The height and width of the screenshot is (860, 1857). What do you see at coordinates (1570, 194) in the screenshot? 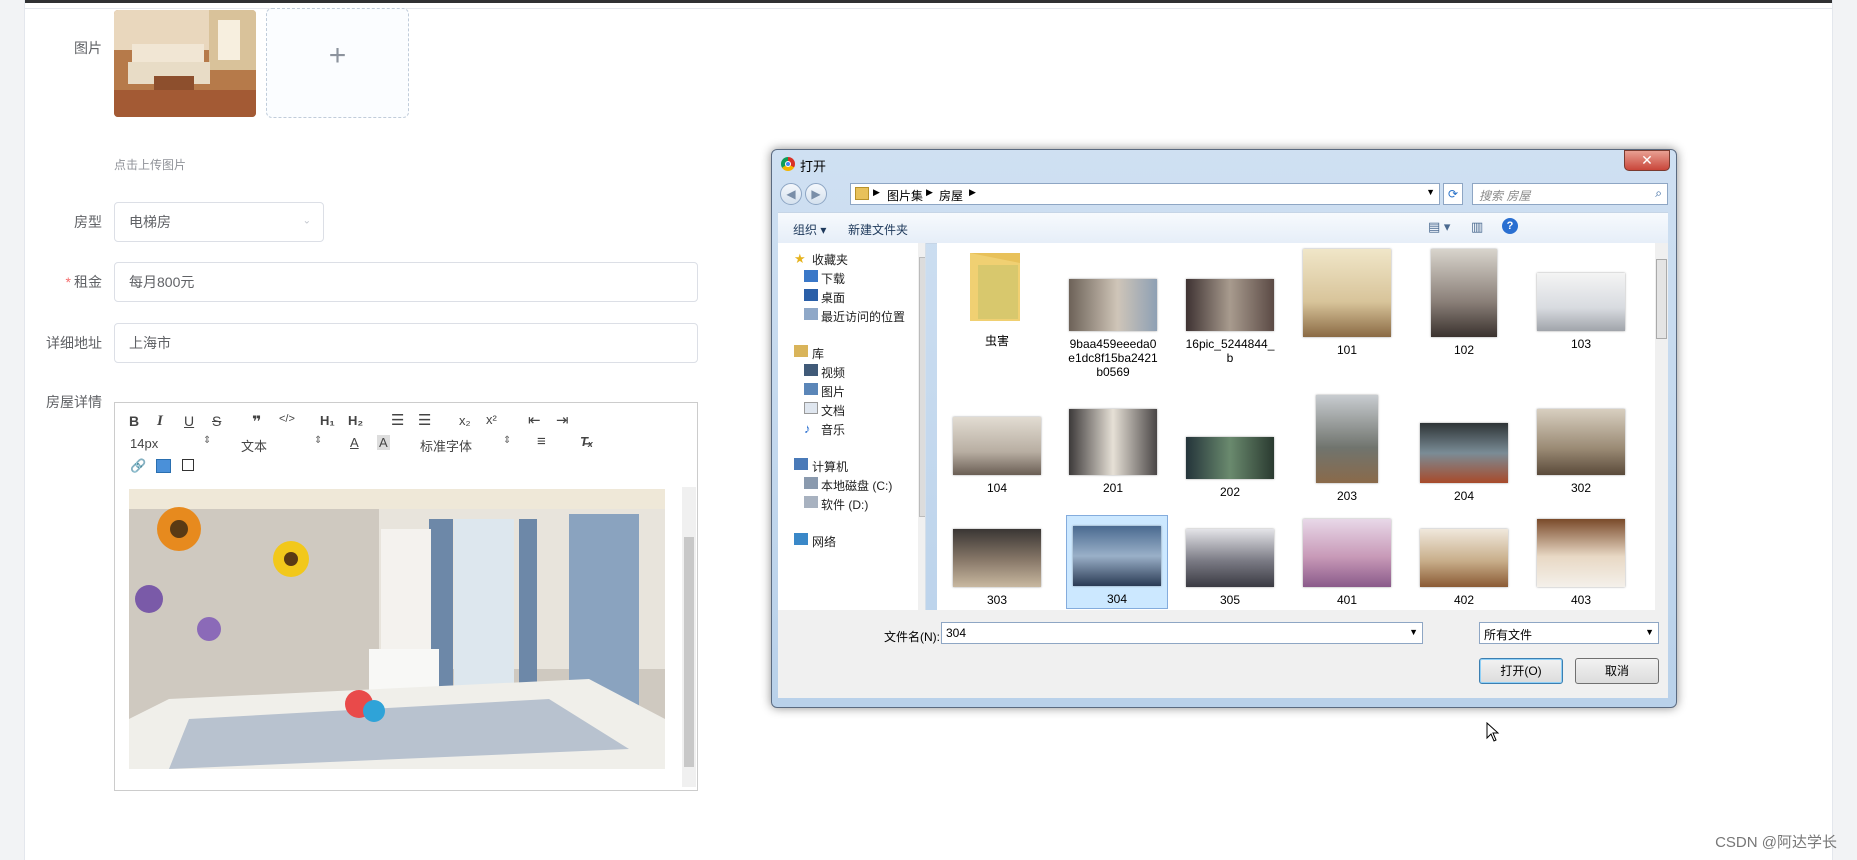
I see `search-input: 搜索 房屋 ⌕` at bounding box center [1570, 194].